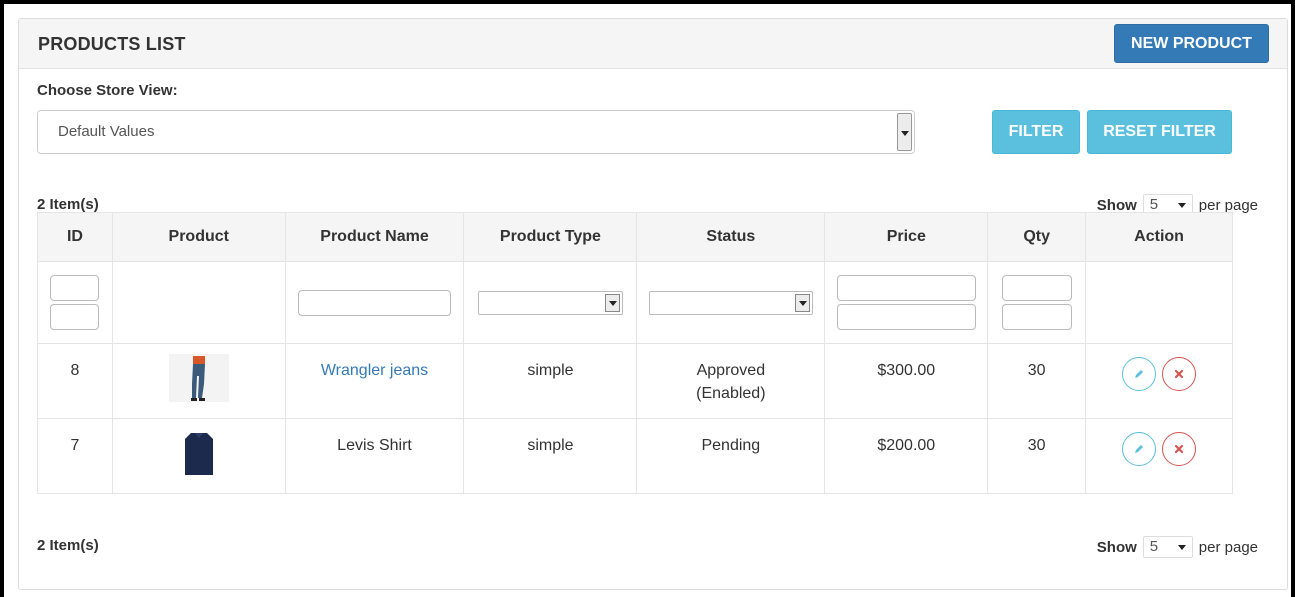  What do you see at coordinates (374, 370) in the screenshot?
I see `product-name-link: Wrangler jeans` at bounding box center [374, 370].